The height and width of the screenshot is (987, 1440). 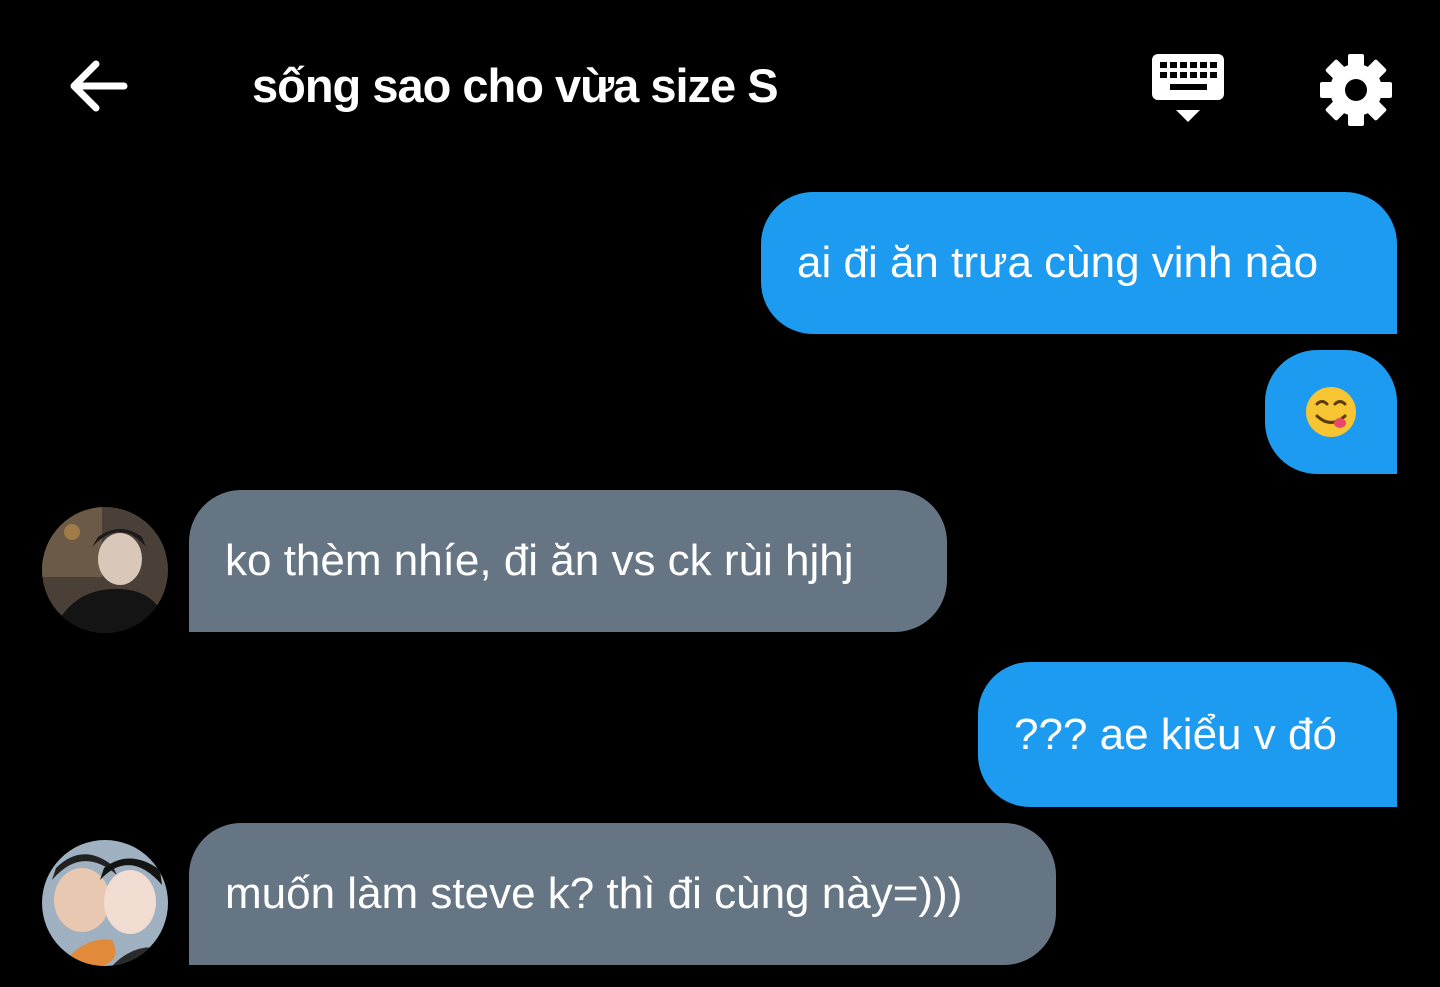 I want to click on back-button, so click(x=98, y=86).